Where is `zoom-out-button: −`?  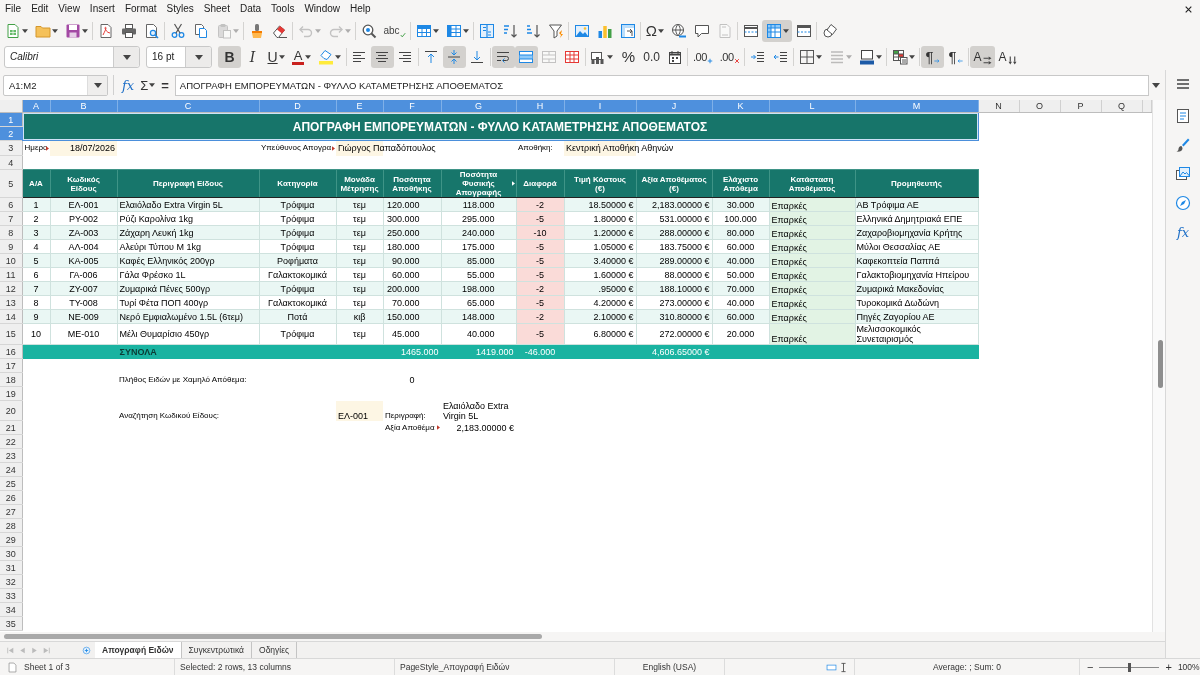
zoom-out-button: − is located at coordinates (1090, 667).